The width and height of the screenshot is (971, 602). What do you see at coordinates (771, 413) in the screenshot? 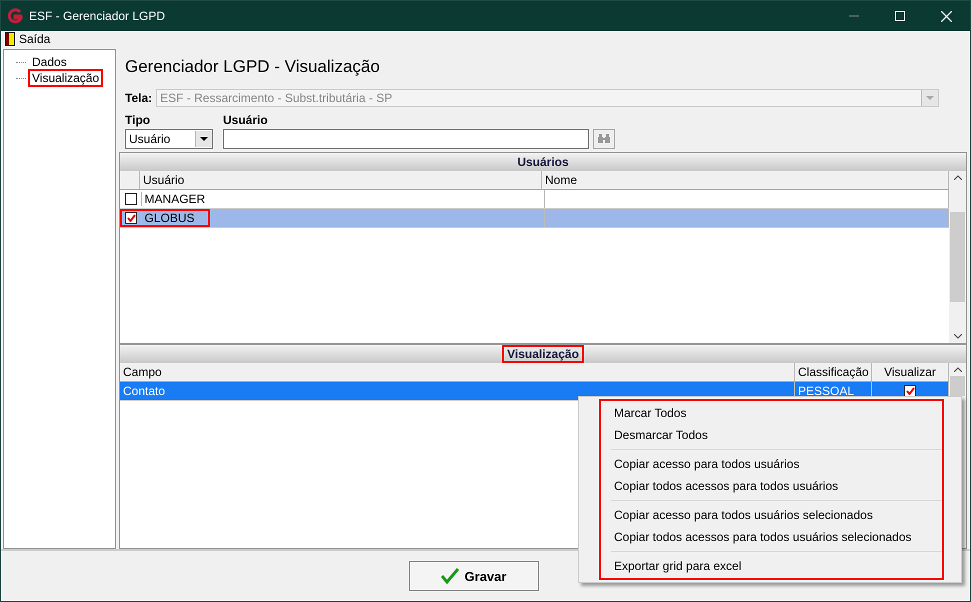
I see `menu-item: Marcar Todos` at bounding box center [771, 413].